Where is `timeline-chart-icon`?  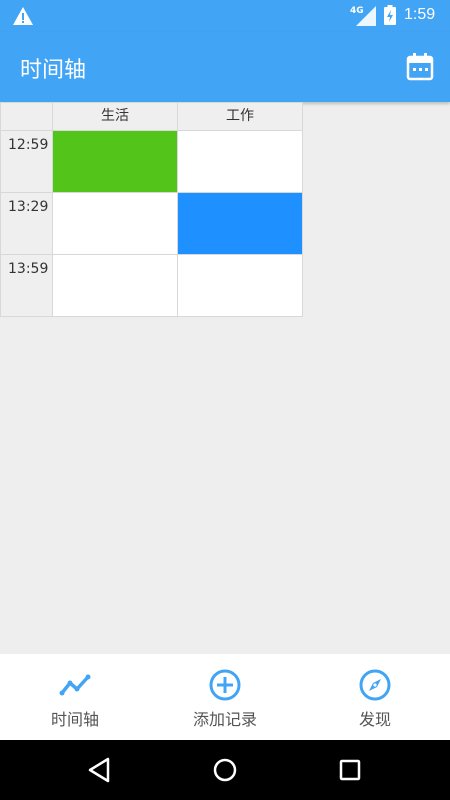
timeline-chart-icon is located at coordinates (75, 685).